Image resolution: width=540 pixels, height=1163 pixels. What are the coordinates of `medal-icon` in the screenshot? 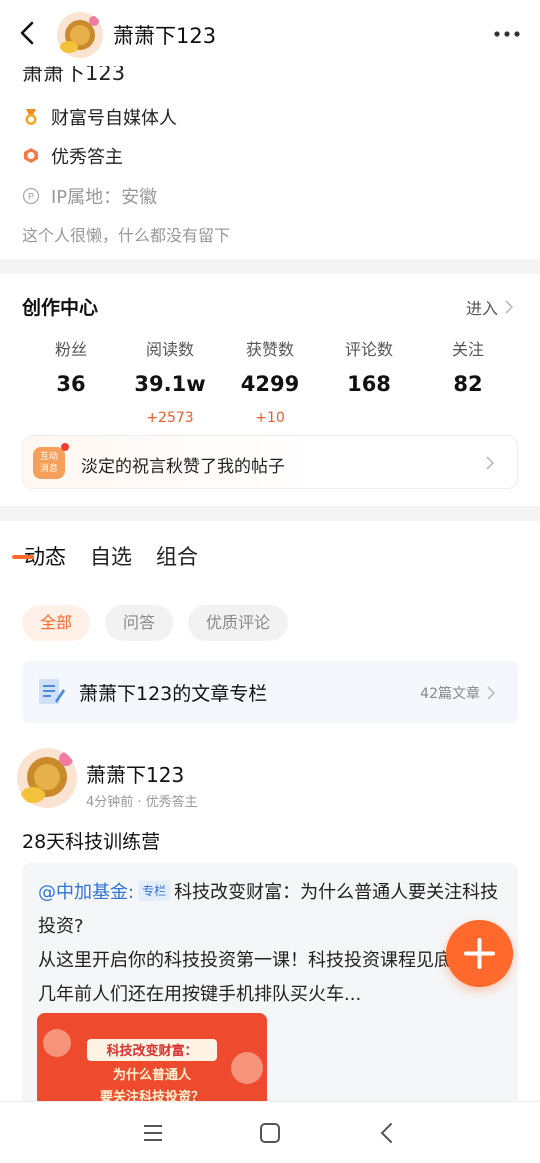 It's located at (31, 117).